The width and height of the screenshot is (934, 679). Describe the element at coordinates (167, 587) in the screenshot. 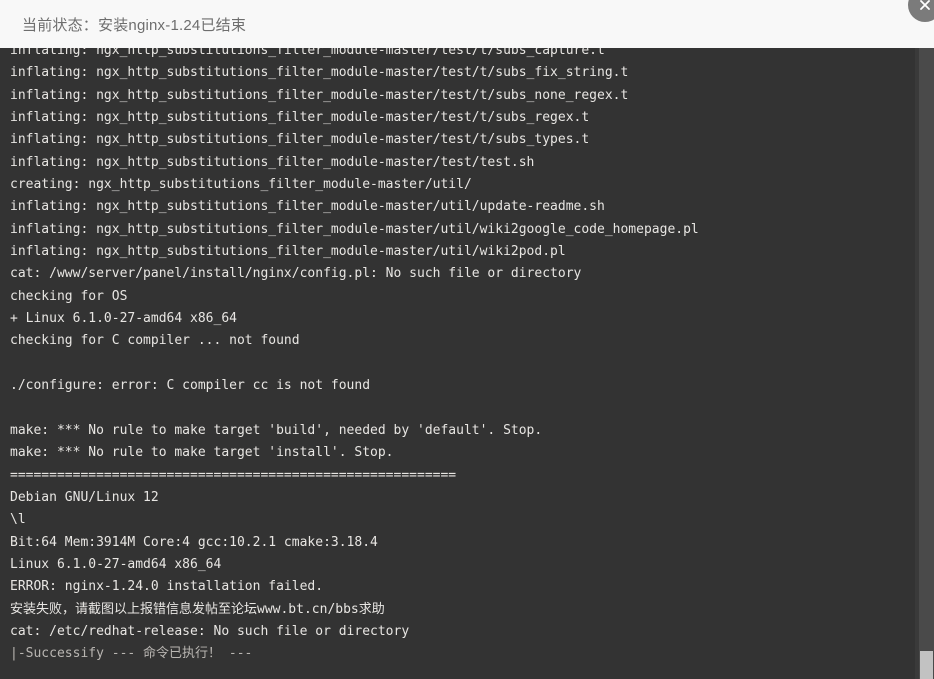

I see `terminal-line: ERROR: nginx-1.24.0 installation failed.` at that location.